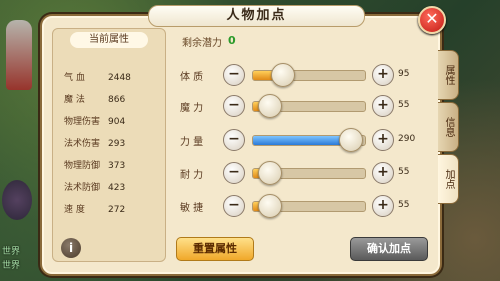 The image size is (500, 281). Describe the element at coordinates (407, 139) in the screenshot. I see `attribute-value: 290` at that location.